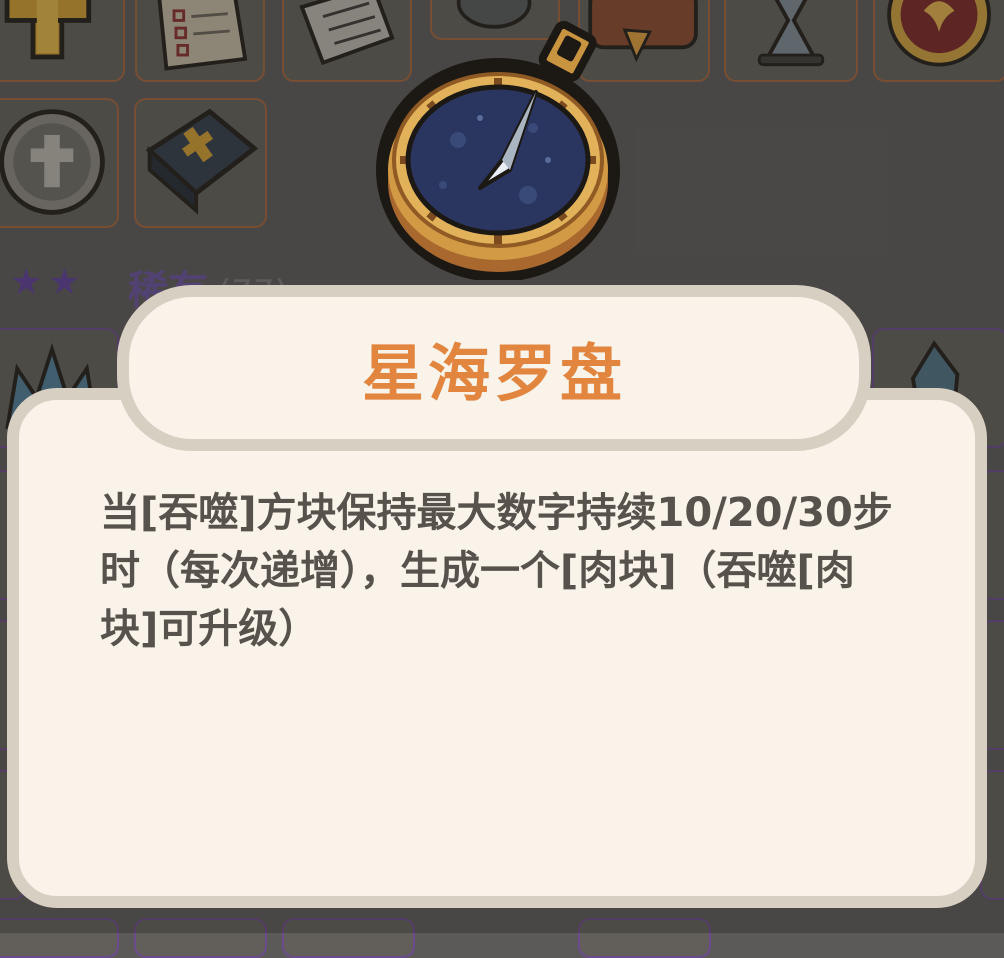 Image resolution: width=1004 pixels, height=958 pixels. I want to click on item-title-banner: 星海罗盘, so click(494, 368).